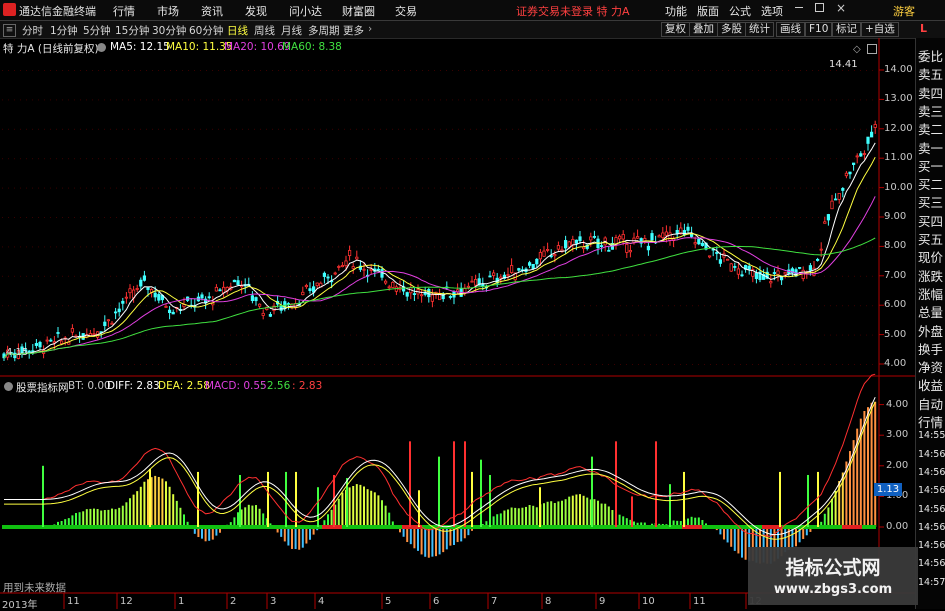 The image size is (945, 611). What do you see at coordinates (97, 30) in the screenshot?
I see `period-5min: 5分钟` at bounding box center [97, 30].